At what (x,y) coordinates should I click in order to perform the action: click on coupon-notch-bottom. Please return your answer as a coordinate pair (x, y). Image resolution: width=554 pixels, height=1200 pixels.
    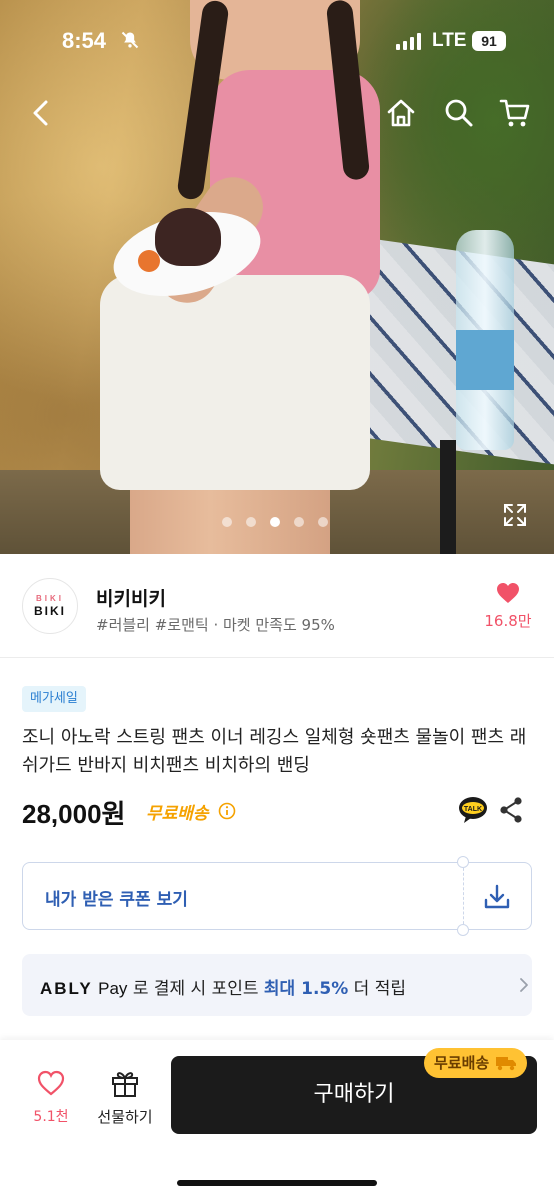
    Looking at the image, I should click on (463, 930).